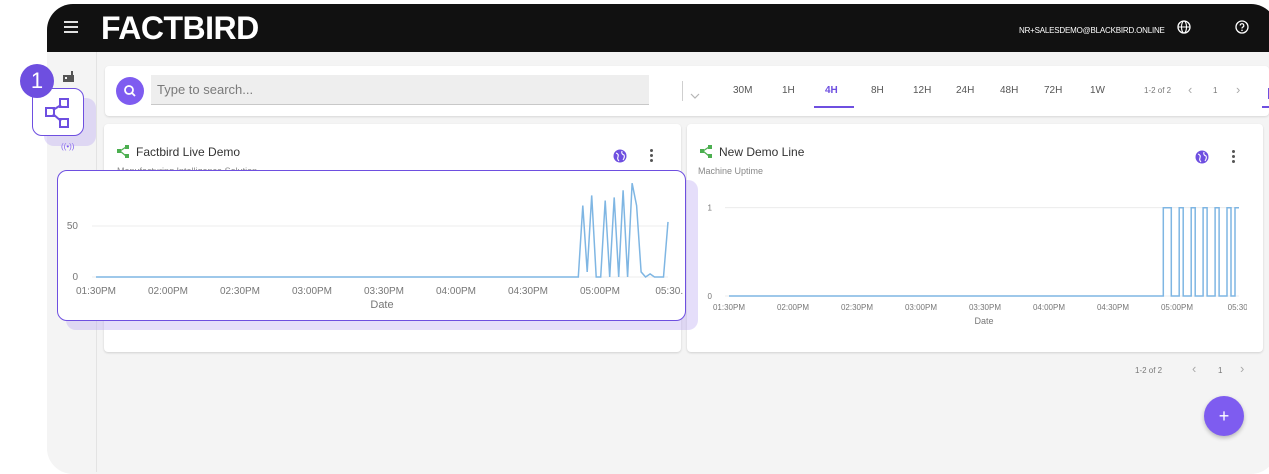 This screenshot has width=1269, height=474. Describe the element at coordinates (658, 28) in the screenshot. I see `top-bar: FACTBIRD NR+SALESDEMO@BLACKBIRD.ONLINE` at that location.